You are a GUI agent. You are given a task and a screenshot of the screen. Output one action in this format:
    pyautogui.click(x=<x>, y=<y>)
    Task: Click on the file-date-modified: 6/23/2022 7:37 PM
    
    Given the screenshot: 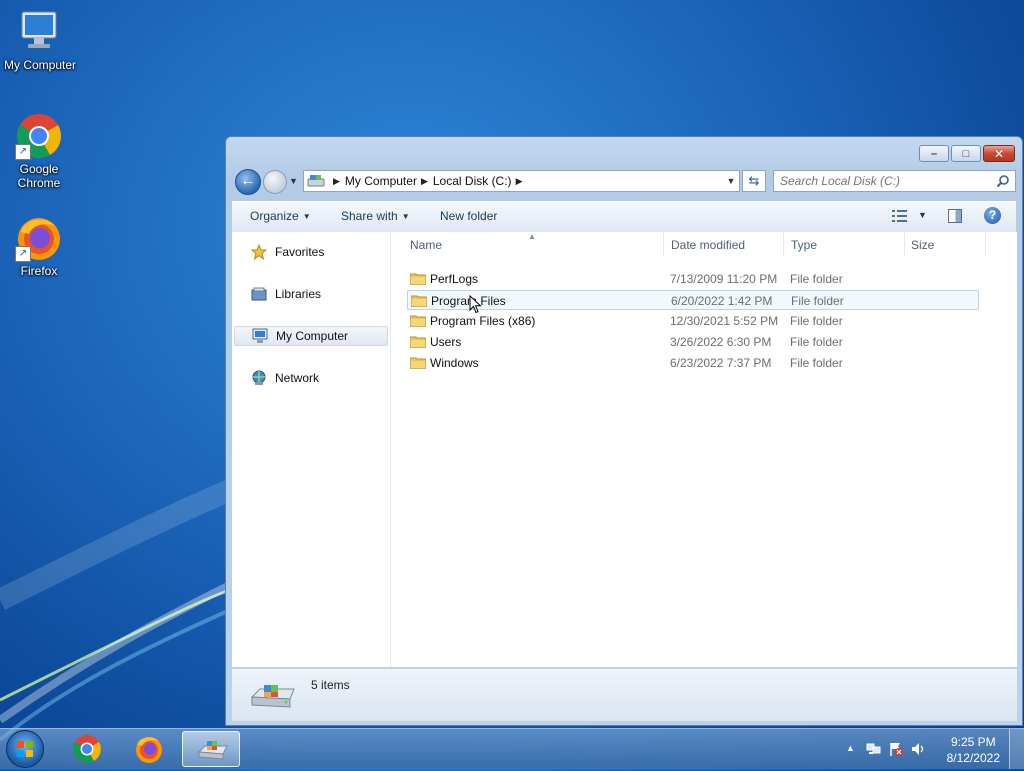 What is the action you would take?
    pyautogui.click(x=721, y=363)
    